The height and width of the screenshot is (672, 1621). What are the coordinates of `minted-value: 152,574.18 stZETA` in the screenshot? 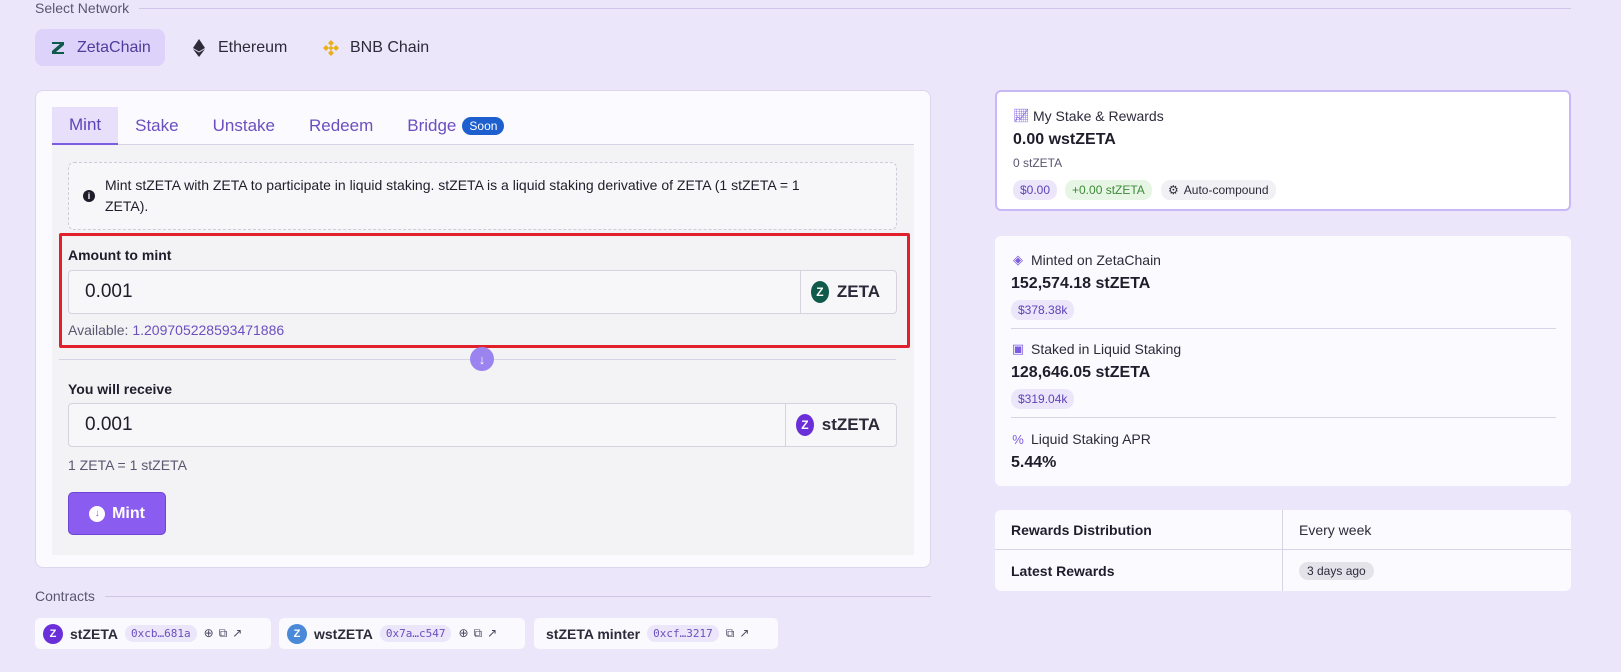 It's located at (1081, 283).